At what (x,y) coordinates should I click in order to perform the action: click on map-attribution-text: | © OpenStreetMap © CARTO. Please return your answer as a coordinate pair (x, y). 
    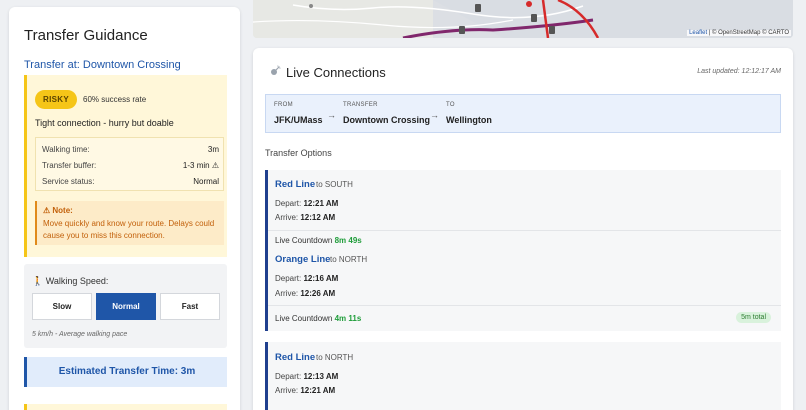
    Looking at the image, I should click on (748, 33).